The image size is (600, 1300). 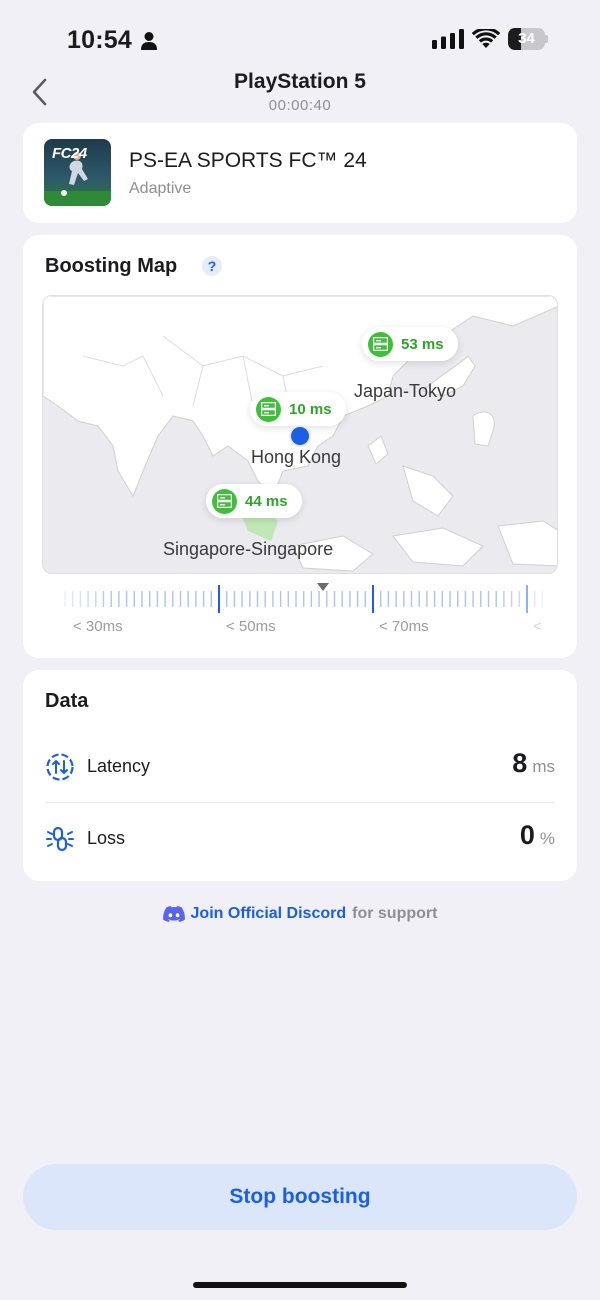 I want to click on loss-value: 0, so click(x=527, y=835).